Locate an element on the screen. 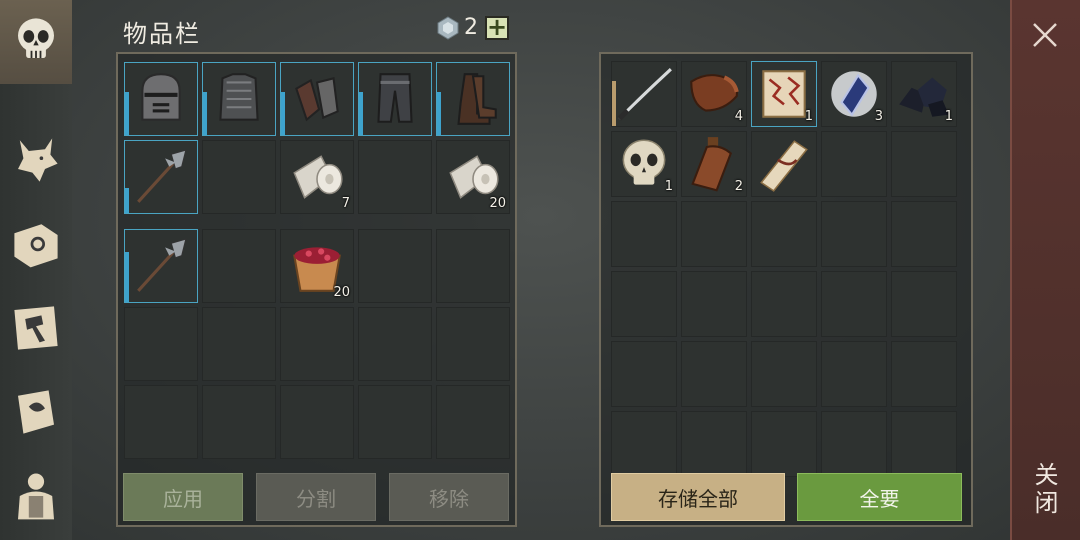 The width and height of the screenshot is (1080, 540). apply-button: 应用 is located at coordinates (183, 497).